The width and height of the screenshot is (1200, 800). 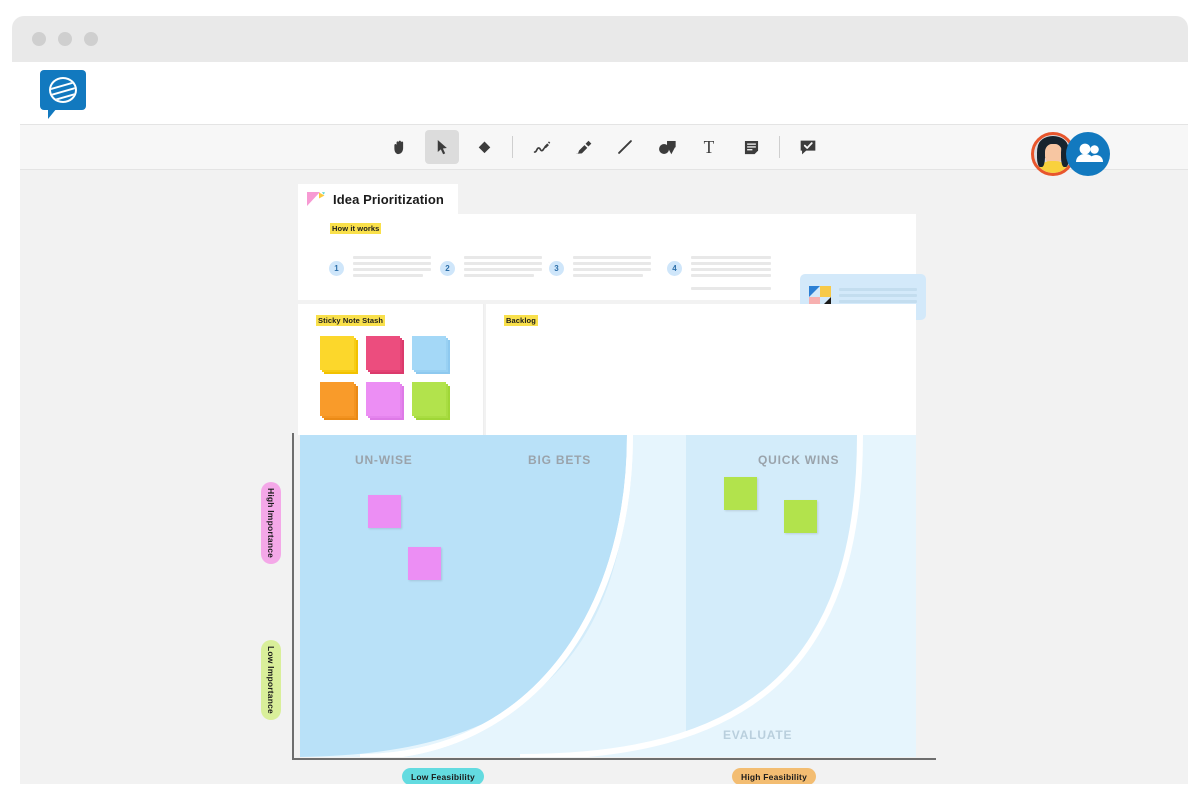 What do you see at coordinates (39, 39) in the screenshot?
I see `close-dot` at bounding box center [39, 39].